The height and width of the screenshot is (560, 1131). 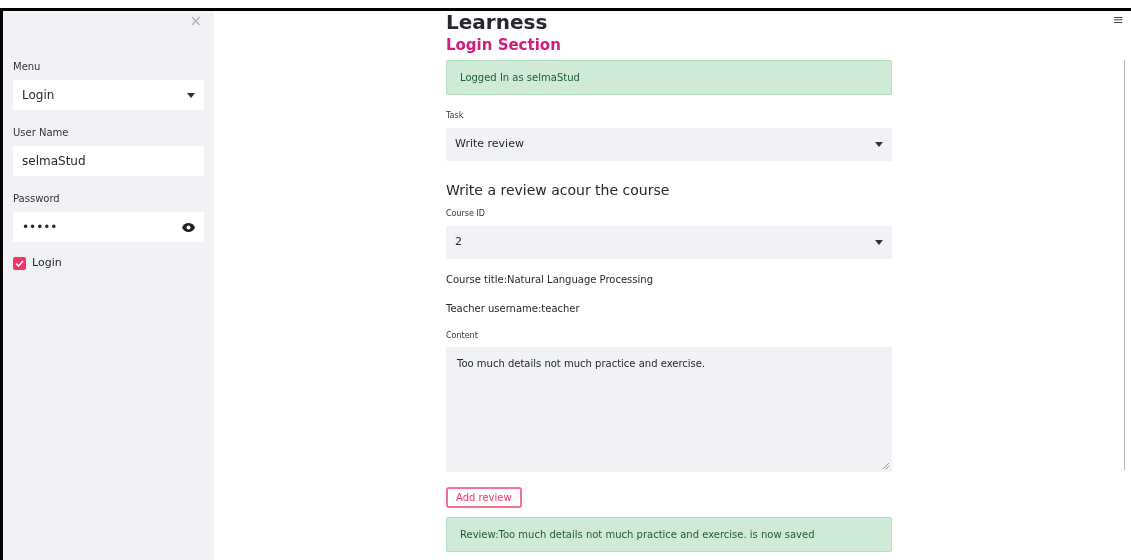 What do you see at coordinates (27, 67) in the screenshot?
I see `field-label: Menu` at bounding box center [27, 67].